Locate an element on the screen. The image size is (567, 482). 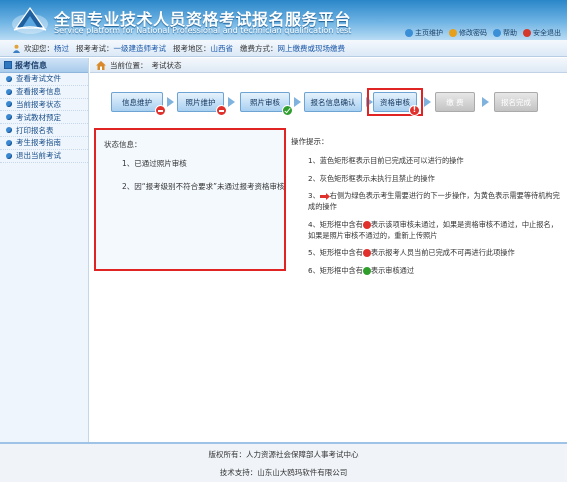
step-label: 资格审核 is located at coordinates (395, 102).